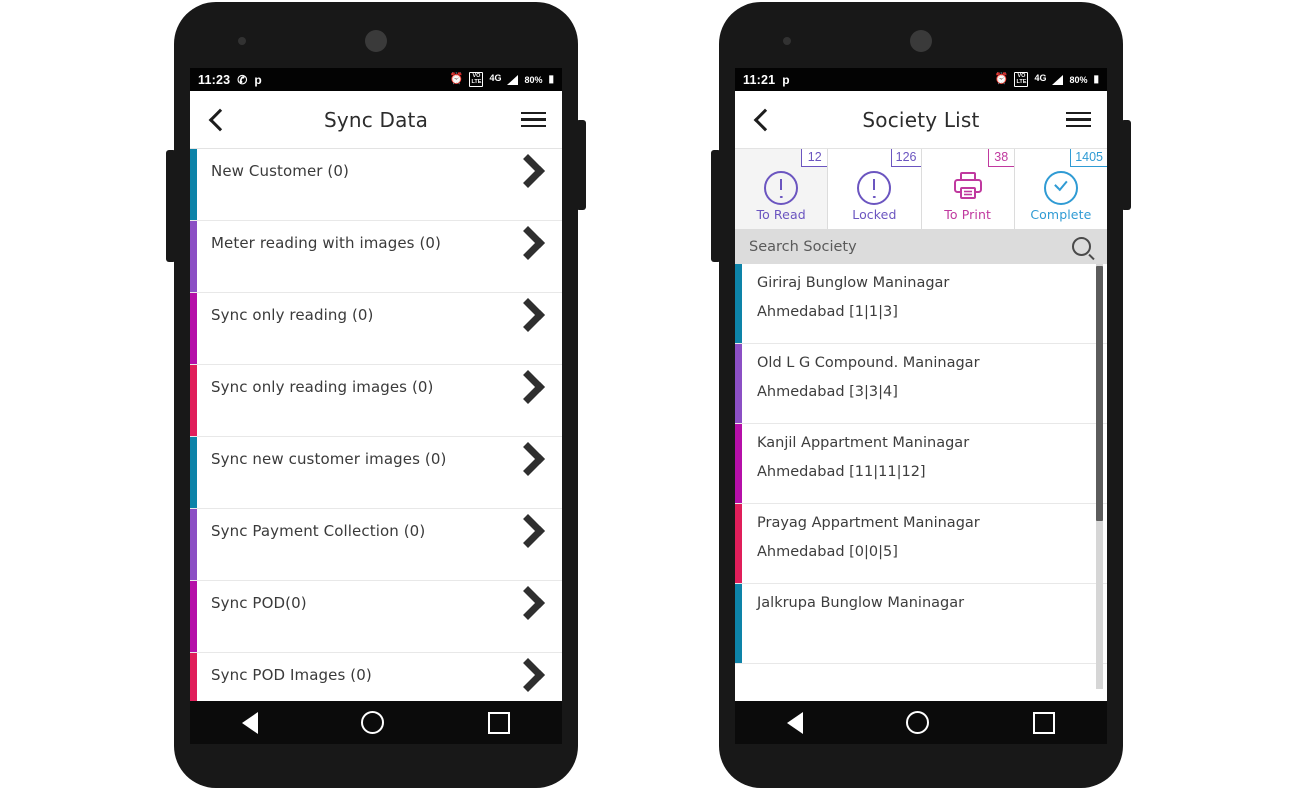 Image resolution: width=1297 pixels, height=801 pixels. I want to click on sync-list-item: Meter reading with images (0), so click(376, 257).